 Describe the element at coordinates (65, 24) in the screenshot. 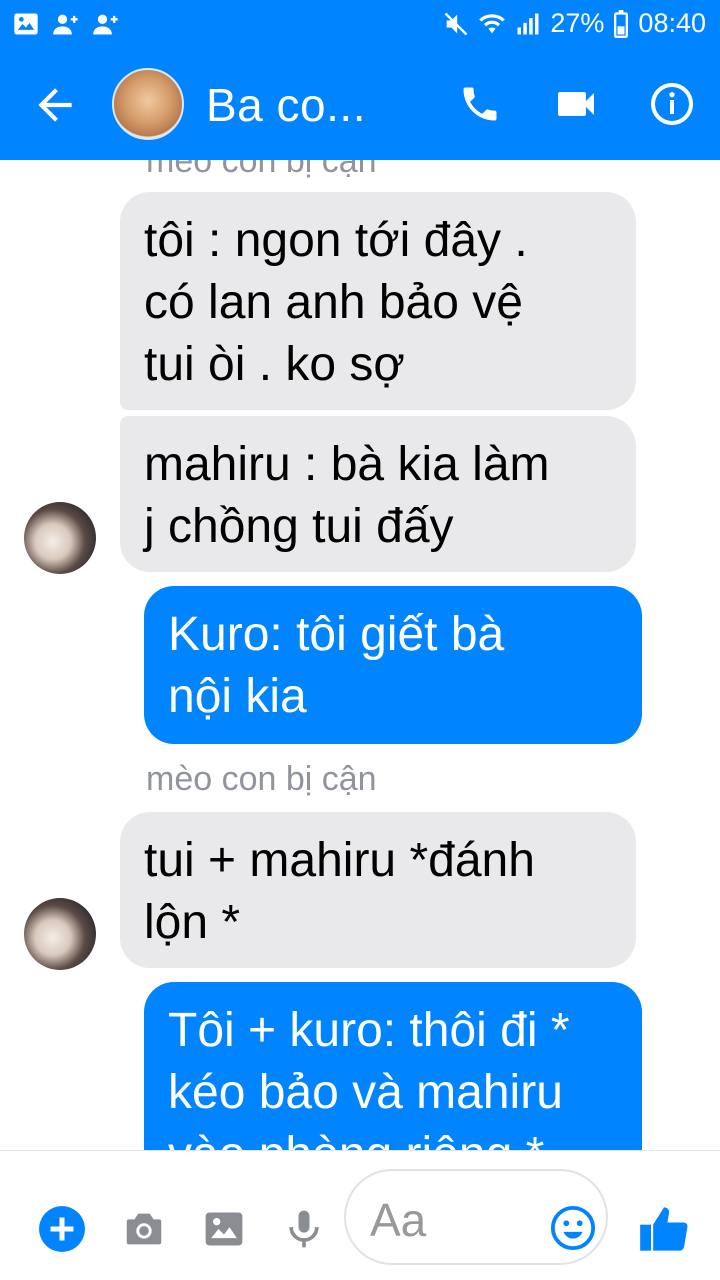

I see `friend-request-icon` at that location.